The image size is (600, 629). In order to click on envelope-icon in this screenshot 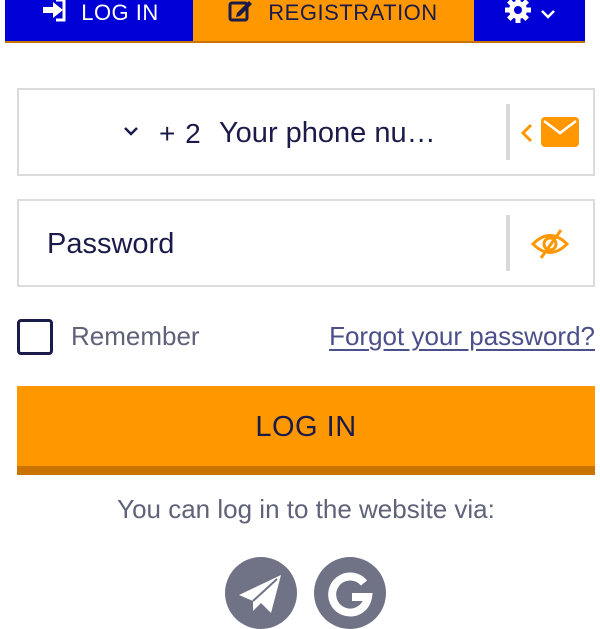, I will do `click(560, 134)`.